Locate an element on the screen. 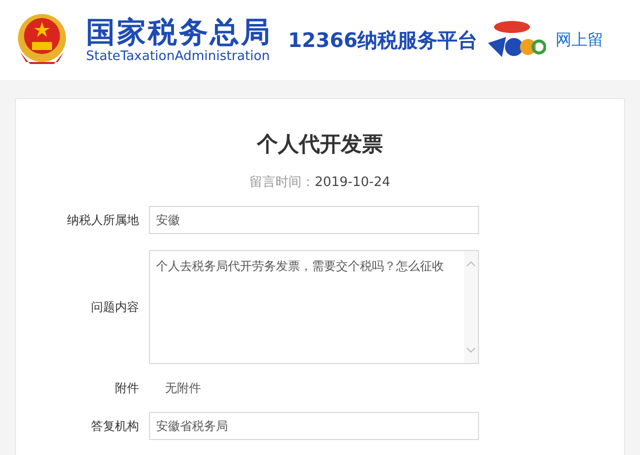 The image size is (640, 455). input-field: 安徽省税务局 is located at coordinates (314, 426).